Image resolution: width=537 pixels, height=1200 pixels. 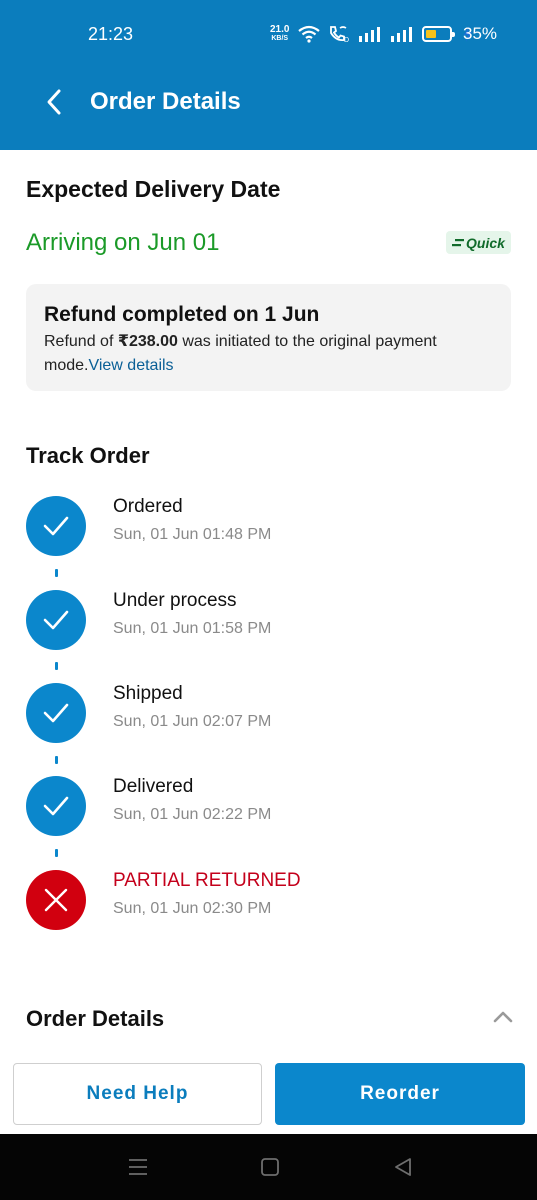 What do you see at coordinates (153, 189) in the screenshot?
I see `expected-delivery-heading: Expected Delivery Date` at bounding box center [153, 189].